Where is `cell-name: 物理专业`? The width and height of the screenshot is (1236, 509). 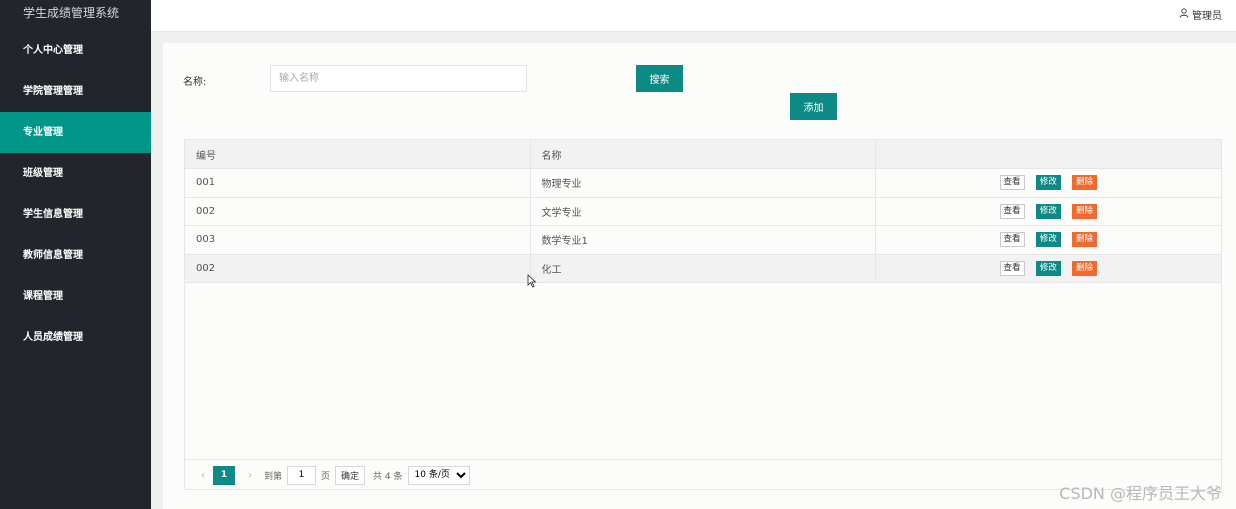
cell-name: 物理专业 is located at coordinates (703, 183).